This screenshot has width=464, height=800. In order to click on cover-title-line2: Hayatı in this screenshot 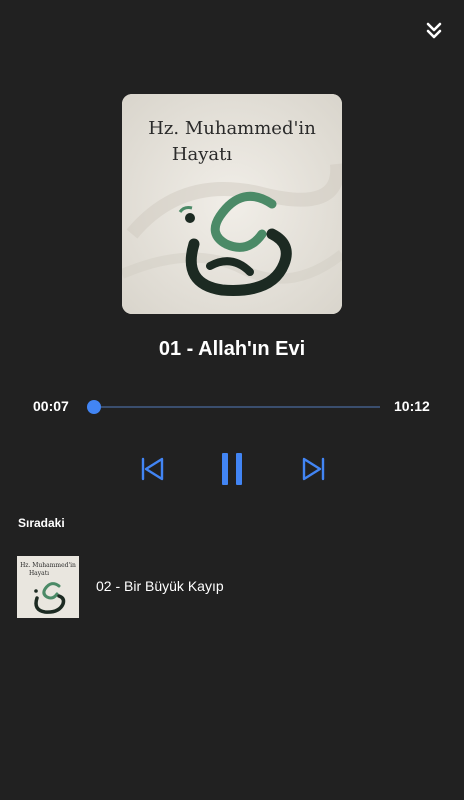, I will do `click(202, 154)`.